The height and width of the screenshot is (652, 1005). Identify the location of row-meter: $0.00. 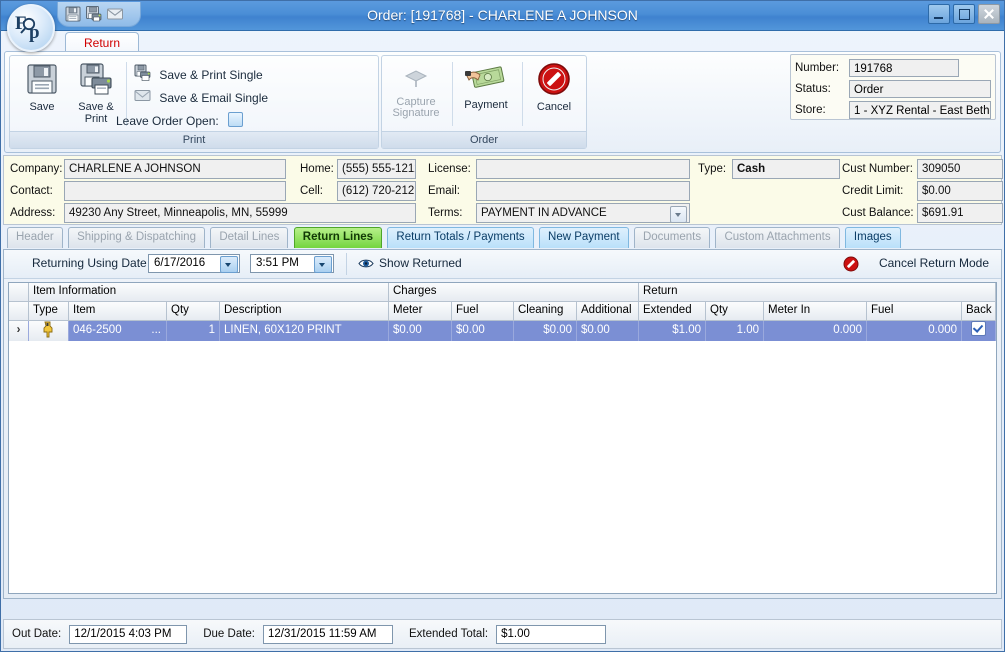
(420, 331).